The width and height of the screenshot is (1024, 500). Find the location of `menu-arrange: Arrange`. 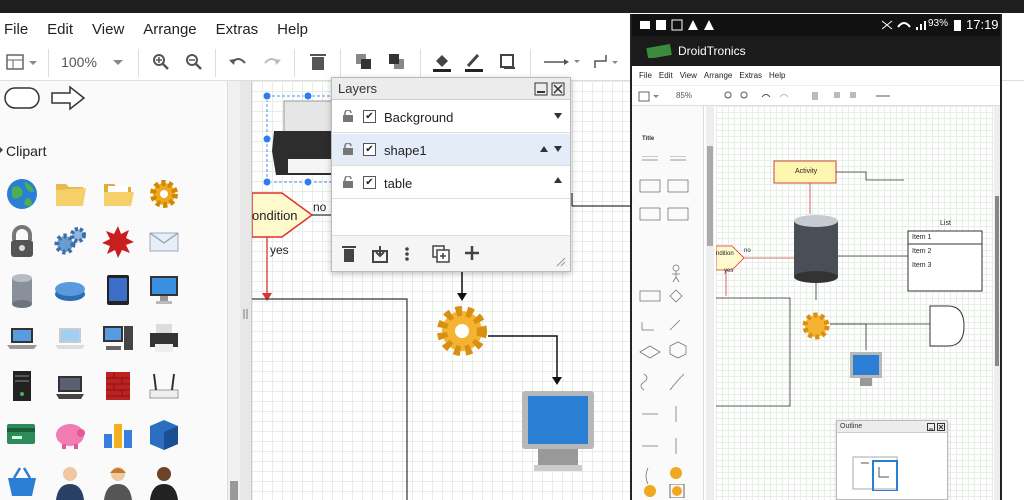

menu-arrange: Arrange is located at coordinates (169, 29).